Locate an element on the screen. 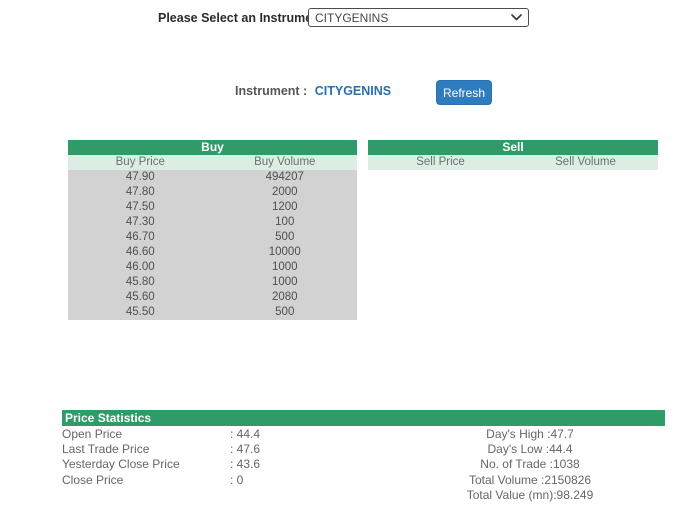 This screenshot has height=515, width=700. stat-value: : 43.6 is located at coordinates (245, 464).